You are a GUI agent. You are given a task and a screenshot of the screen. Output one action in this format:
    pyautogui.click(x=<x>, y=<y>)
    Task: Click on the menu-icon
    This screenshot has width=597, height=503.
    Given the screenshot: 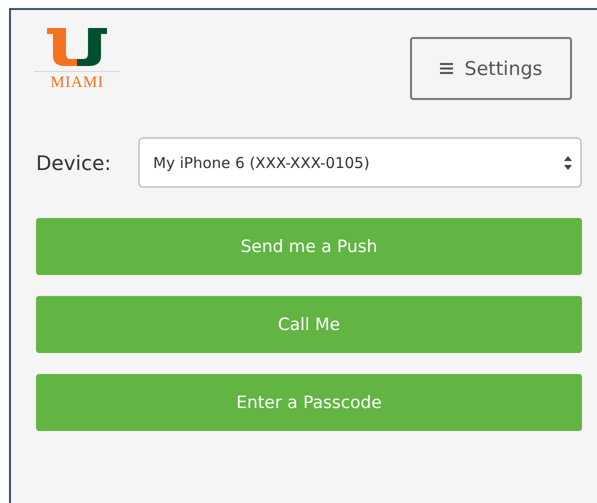 What is the action you would take?
    pyautogui.click(x=446, y=68)
    